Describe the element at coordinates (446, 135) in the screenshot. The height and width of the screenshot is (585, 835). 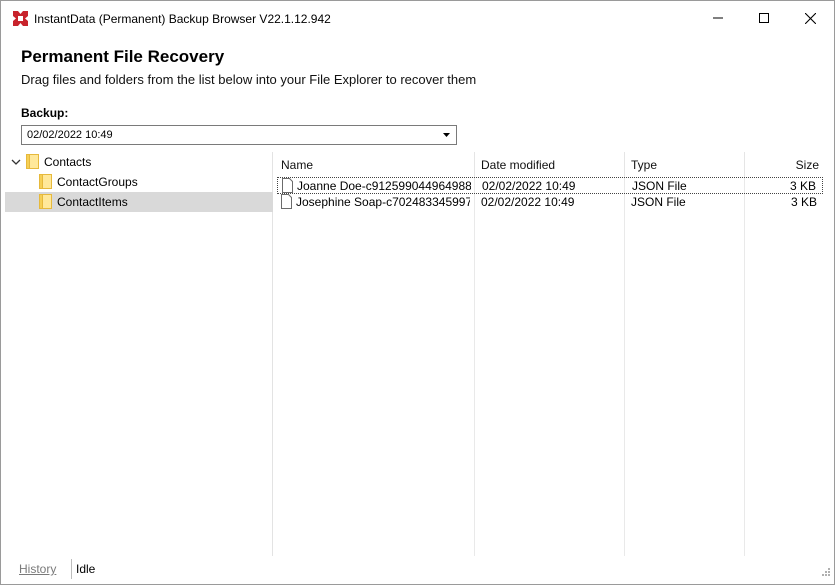
I see `dropdown-arrow-icon` at that location.